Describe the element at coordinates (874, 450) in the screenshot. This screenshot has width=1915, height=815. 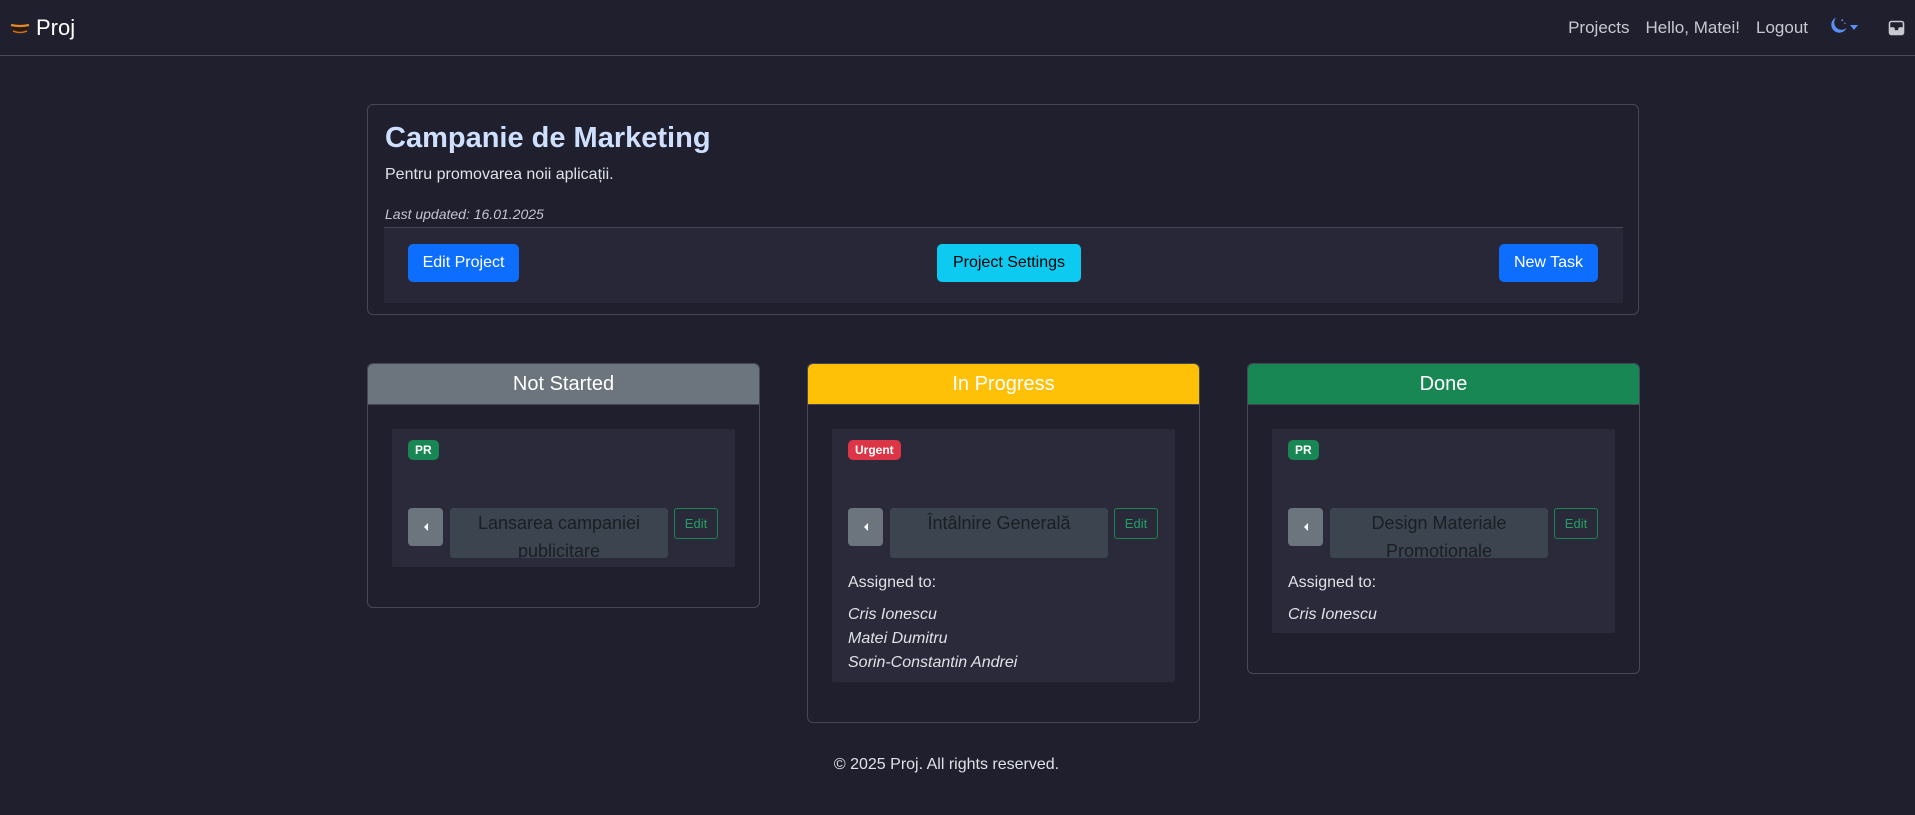
I see `task-tag-badge: Urgent` at that location.